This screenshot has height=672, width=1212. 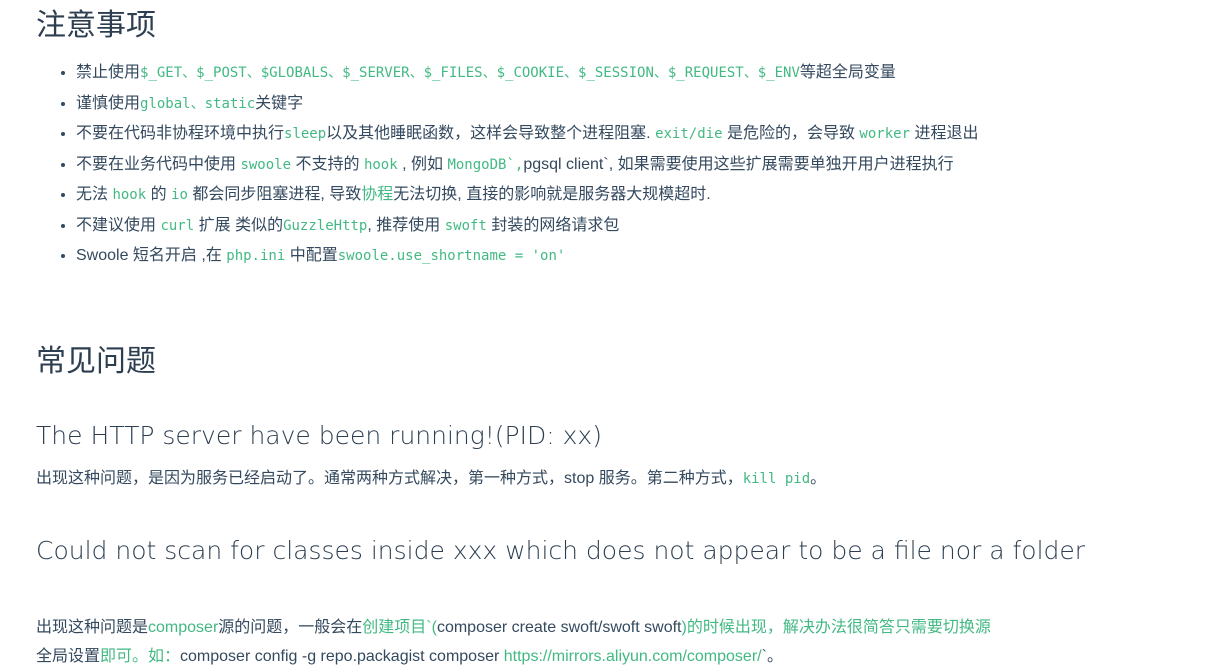 I want to click on item-text: 无法切换, 直接的影响就是服务器大规模超时., so click(x=552, y=194).